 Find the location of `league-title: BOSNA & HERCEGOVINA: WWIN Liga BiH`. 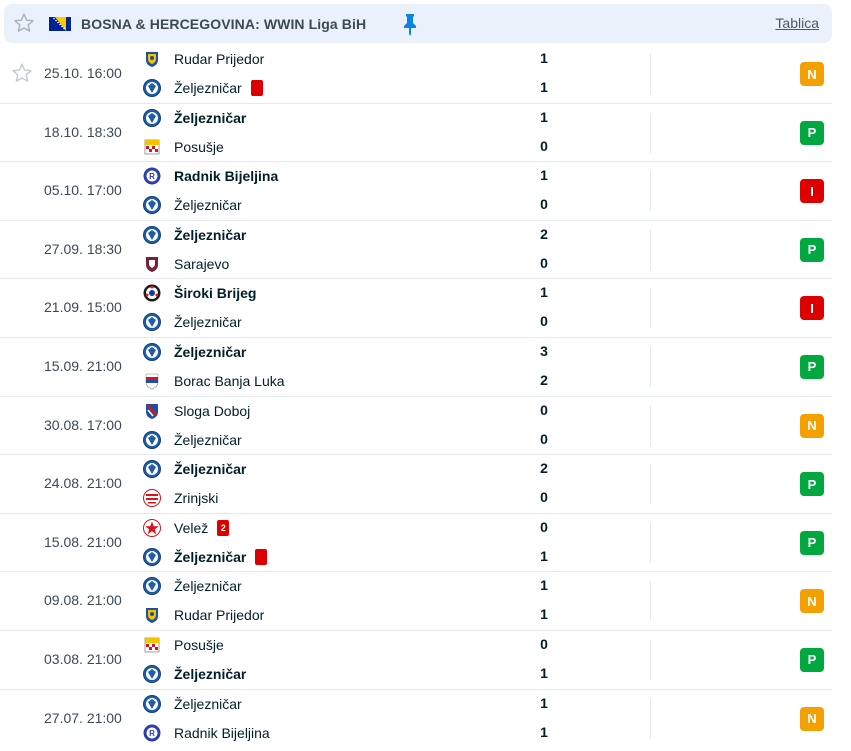

league-title: BOSNA & HERCEGOVINA: WWIN Liga BiH is located at coordinates (223, 24).